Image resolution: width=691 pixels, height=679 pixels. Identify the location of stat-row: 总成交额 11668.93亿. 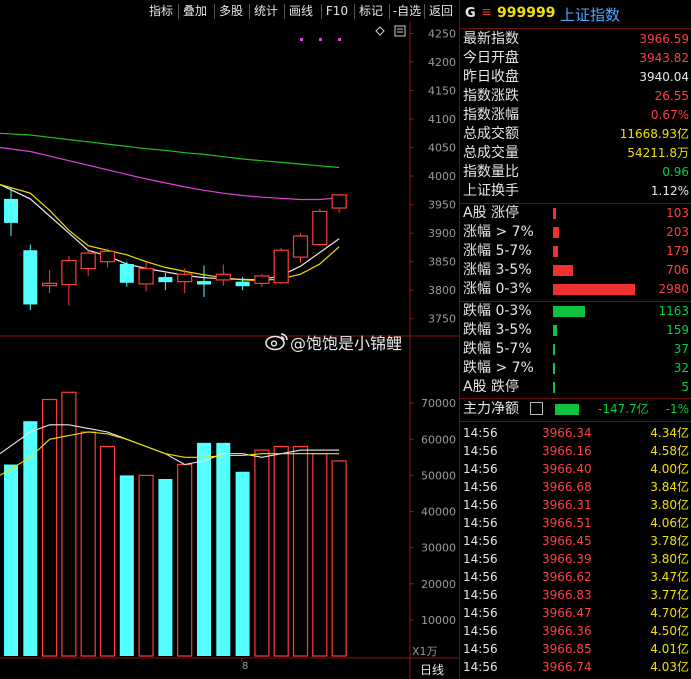
(575, 134).